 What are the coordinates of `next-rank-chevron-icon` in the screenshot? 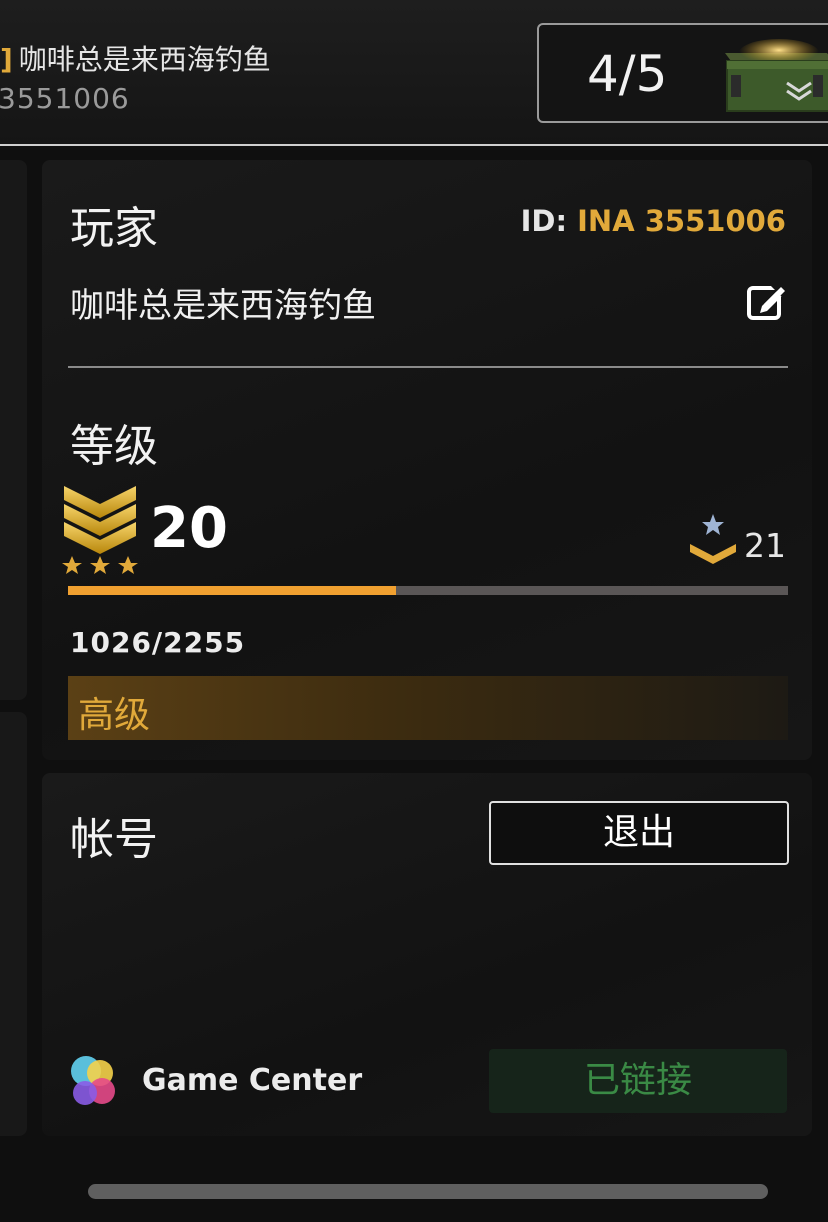 It's located at (713, 539).